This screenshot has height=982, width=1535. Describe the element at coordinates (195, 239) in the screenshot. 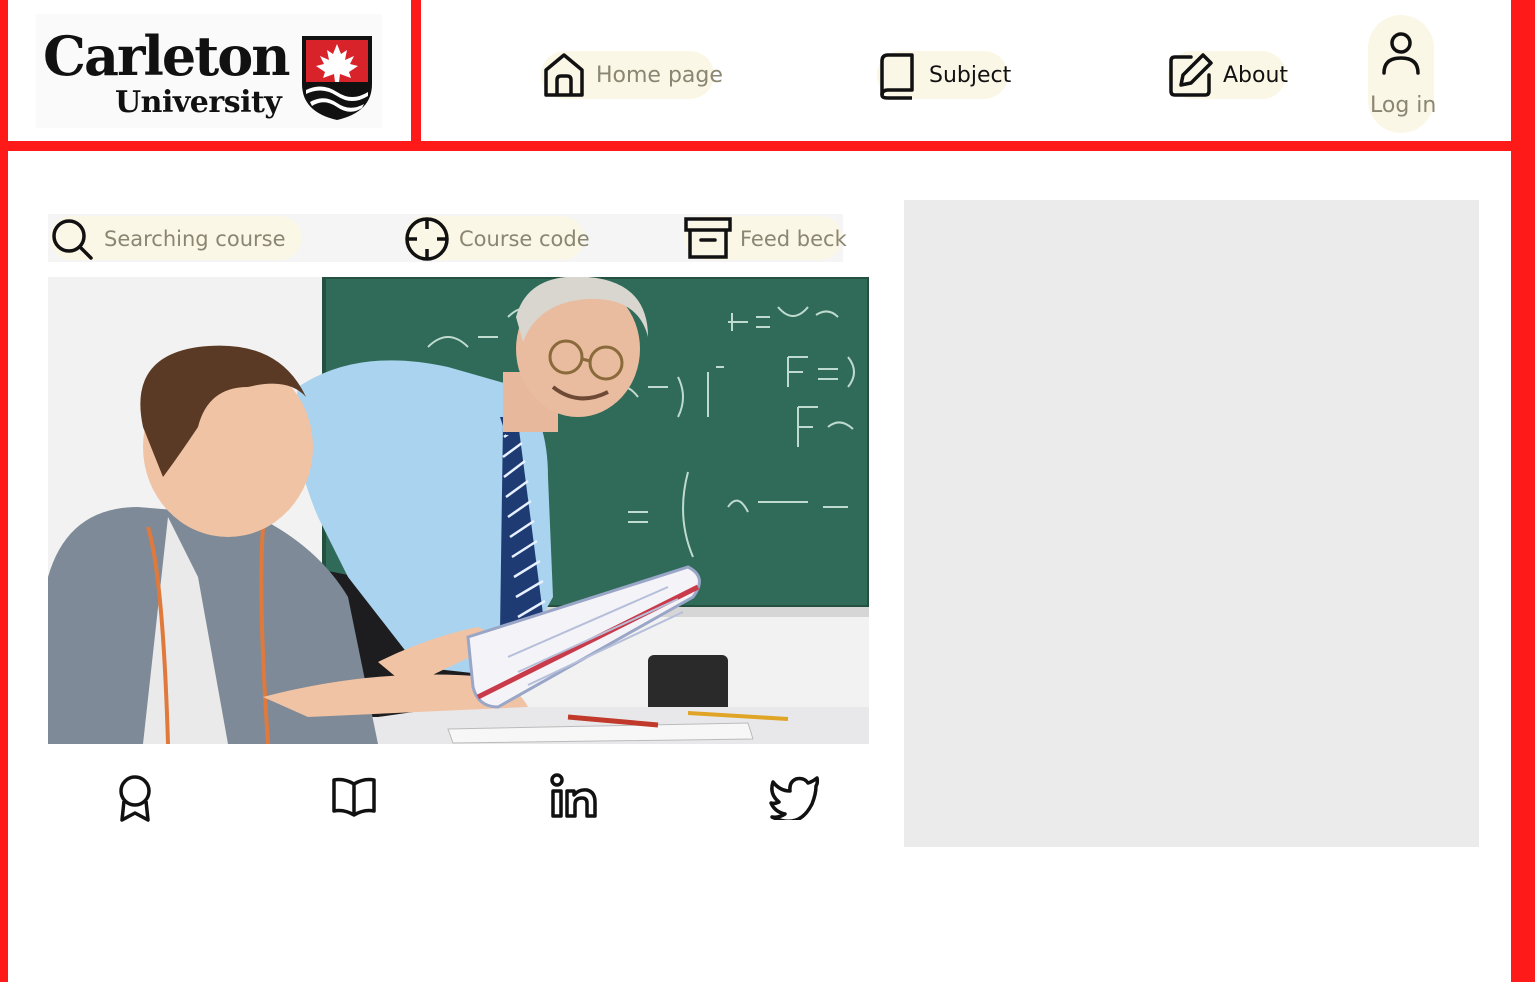

I see `search-course-label: Searching course` at that location.